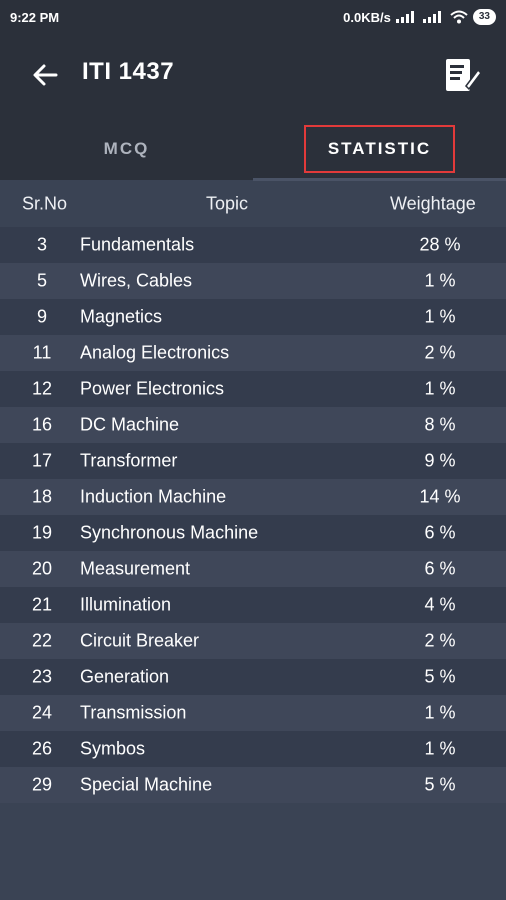  I want to click on document-edit-icon, so click(461, 76).